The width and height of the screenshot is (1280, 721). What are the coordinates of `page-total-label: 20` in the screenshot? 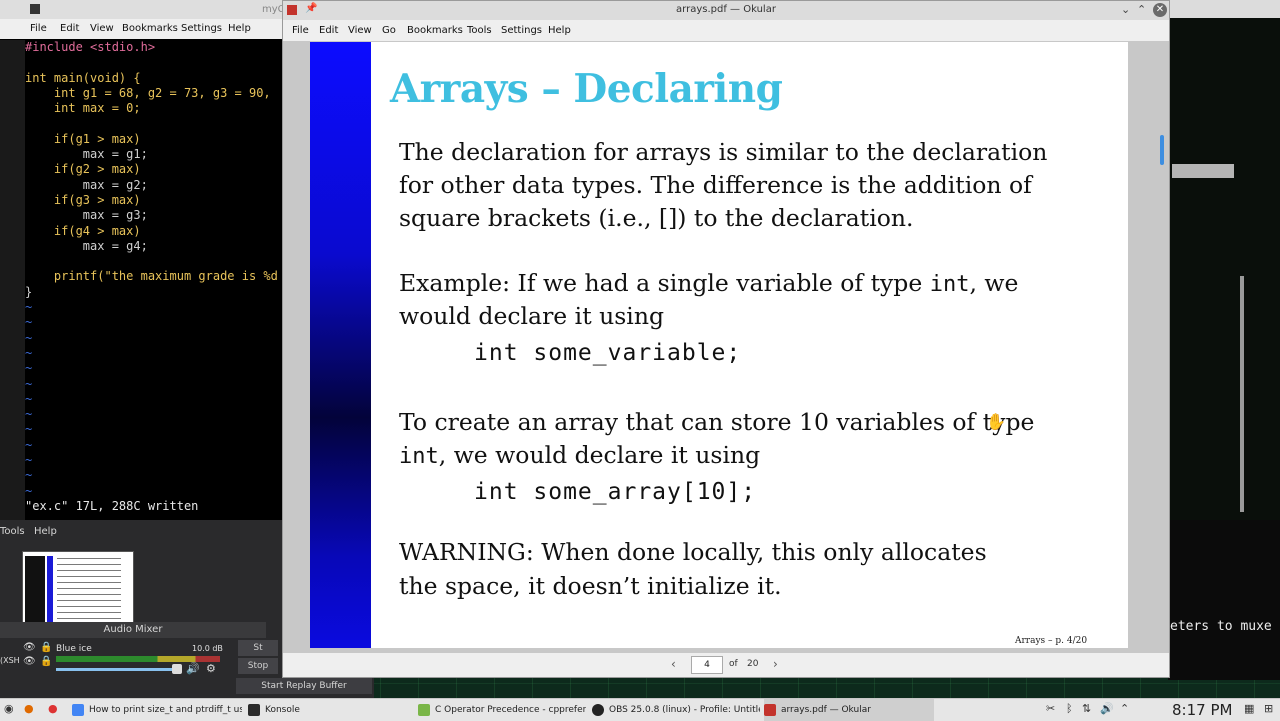 It's located at (753, 664).